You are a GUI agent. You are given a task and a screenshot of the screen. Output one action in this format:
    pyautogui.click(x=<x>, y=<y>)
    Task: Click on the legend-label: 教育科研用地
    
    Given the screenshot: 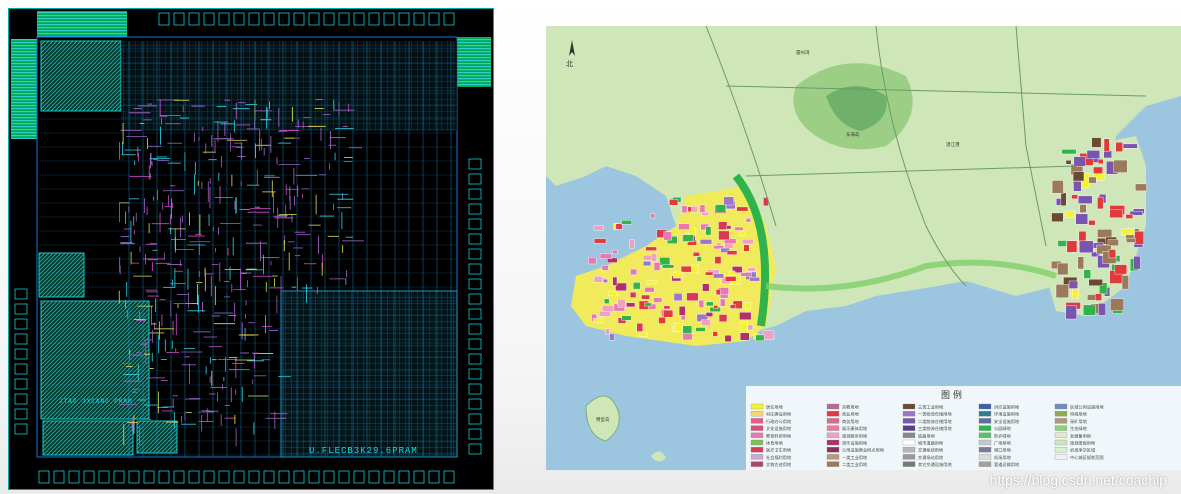 What is the action you would take?
    pyautogui.click(x=779, y=435)
    